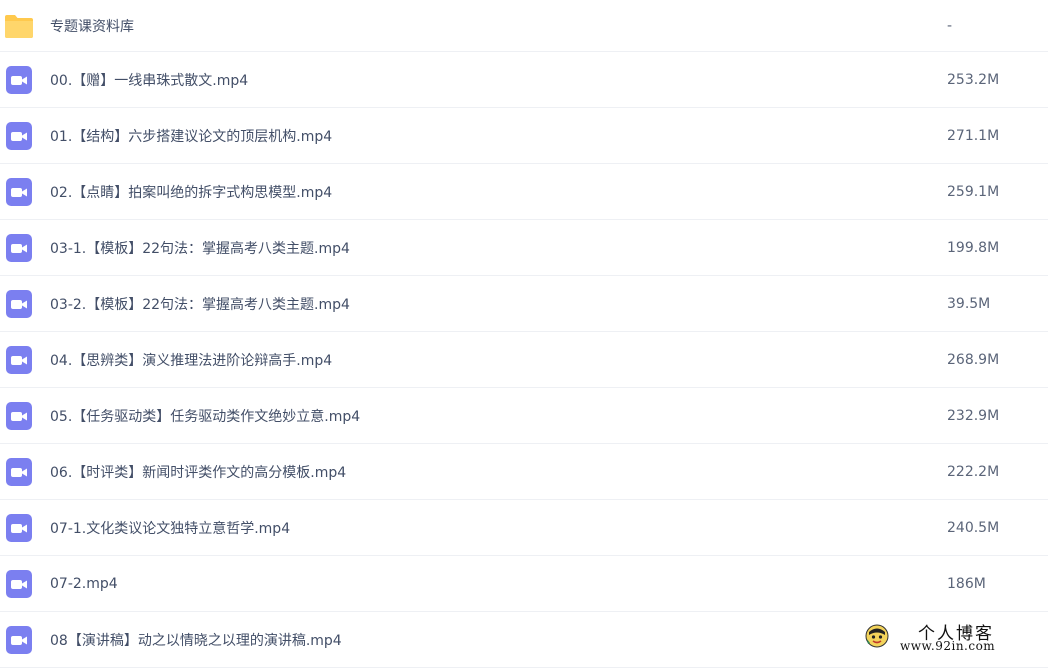  Describe the element at coordinates (877, 636) in the screenshot. I see `blog-logo-icon` at that location.